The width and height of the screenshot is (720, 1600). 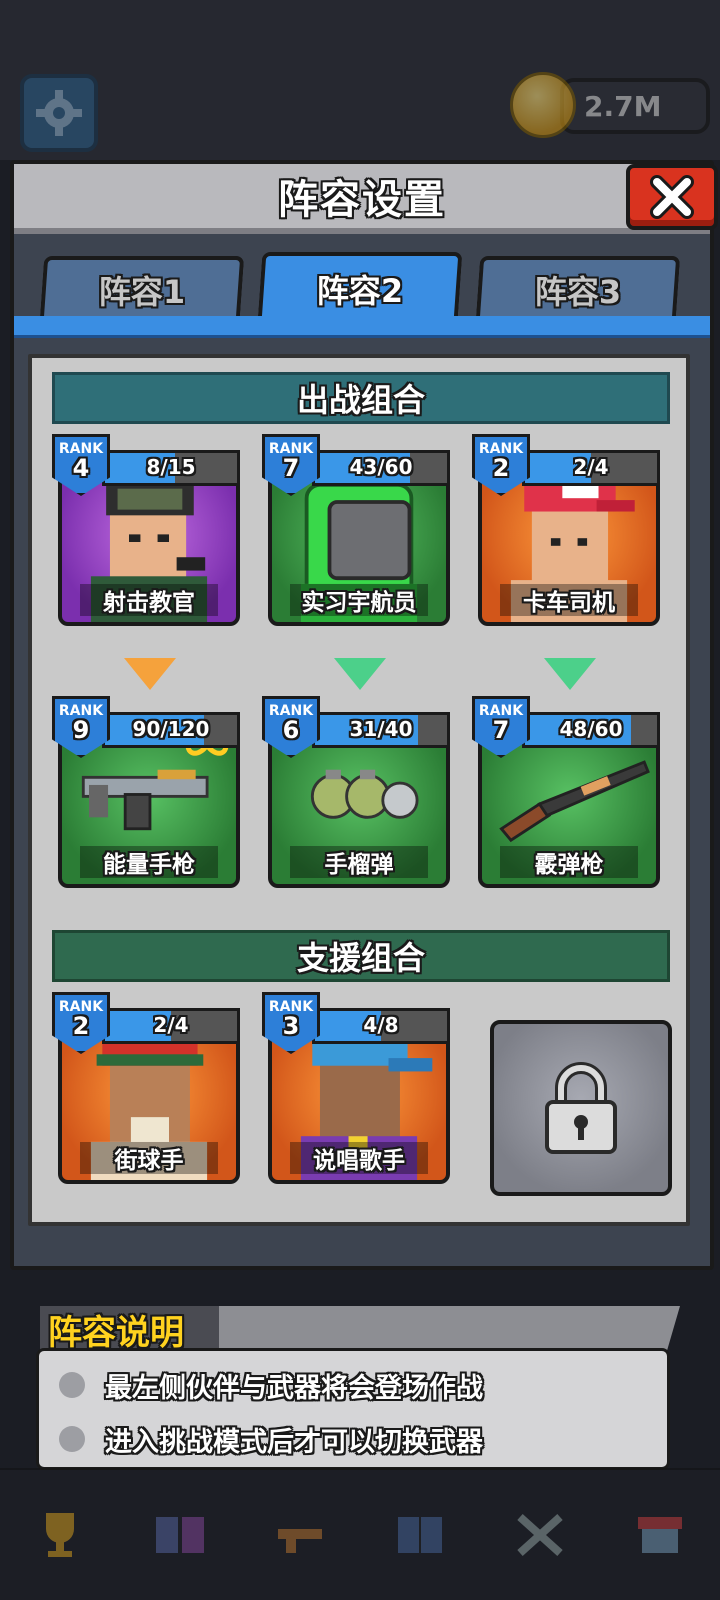 What do you see at coordinates (569, 862) in the screenshot?
I see `card-name: 霰弹枪` at bounding box center [569, 862].